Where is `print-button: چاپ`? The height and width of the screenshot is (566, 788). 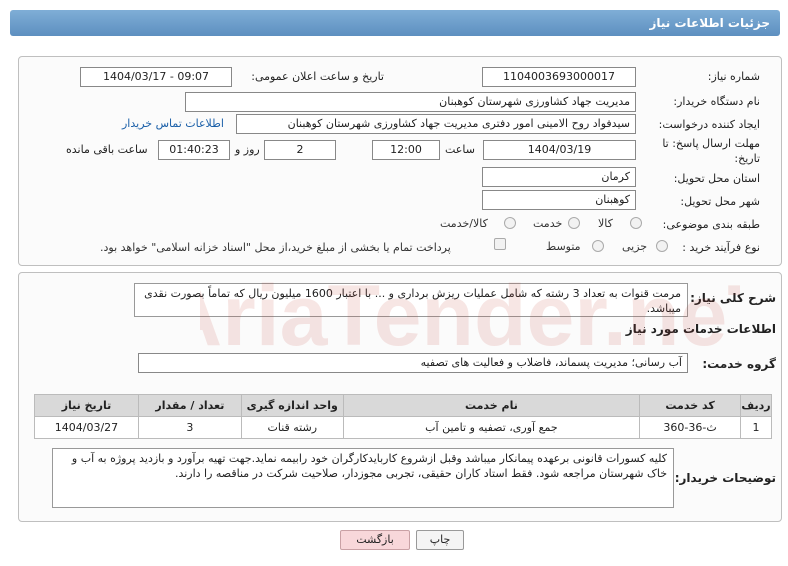
print-button: چاپ is located at coordinates (440, 540).